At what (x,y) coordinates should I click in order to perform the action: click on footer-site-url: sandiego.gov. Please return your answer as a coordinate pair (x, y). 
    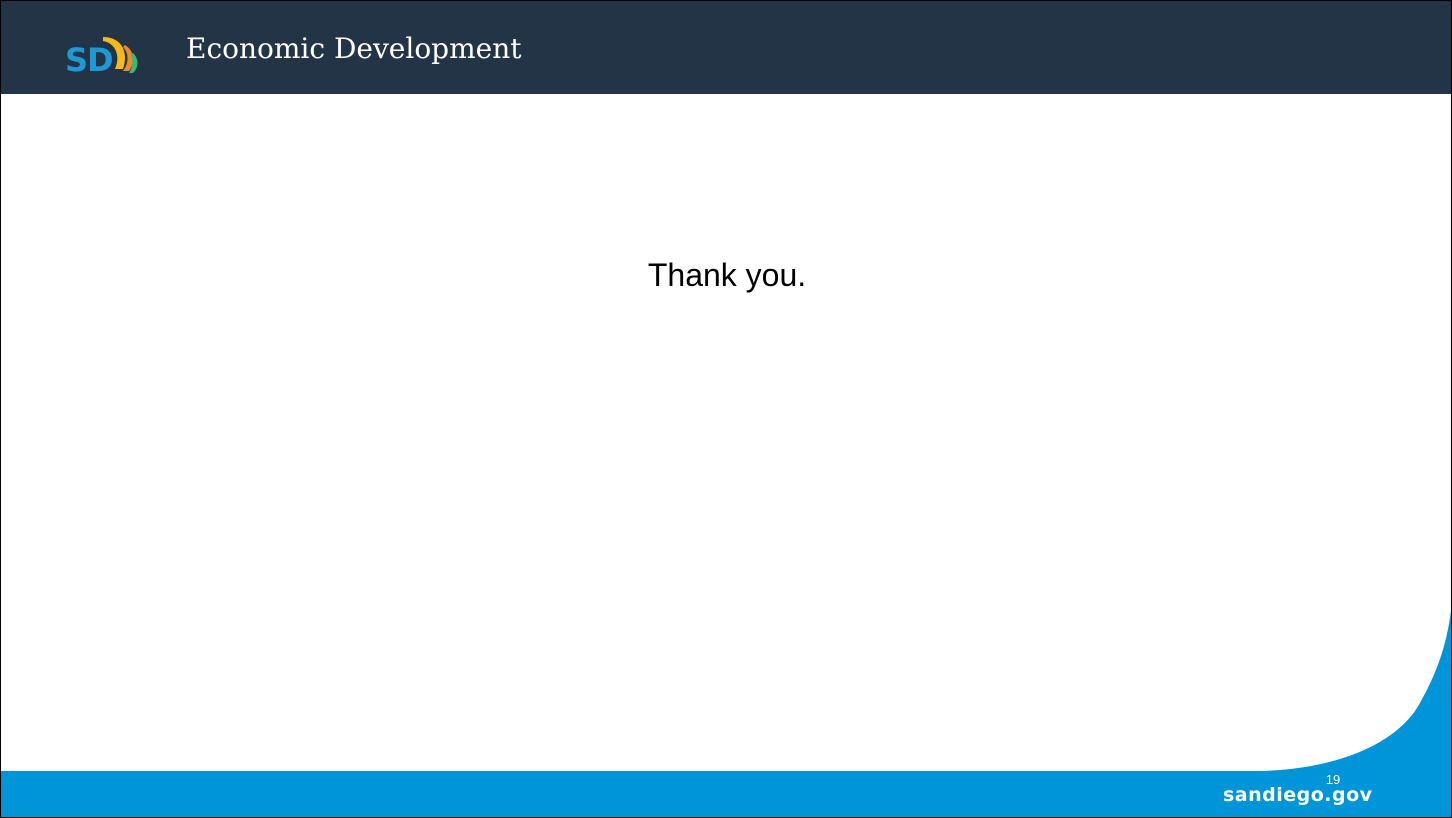
    Looking at the image, I should click on (1298, 795).